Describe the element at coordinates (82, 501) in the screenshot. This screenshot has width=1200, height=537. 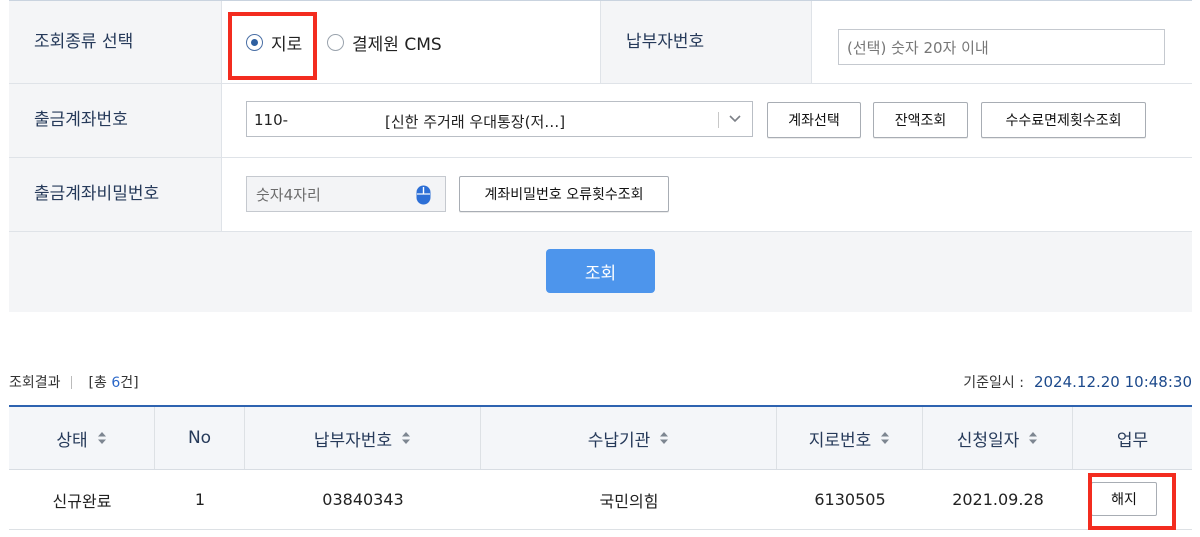
I see `cell-status: 신규완료` at that location.